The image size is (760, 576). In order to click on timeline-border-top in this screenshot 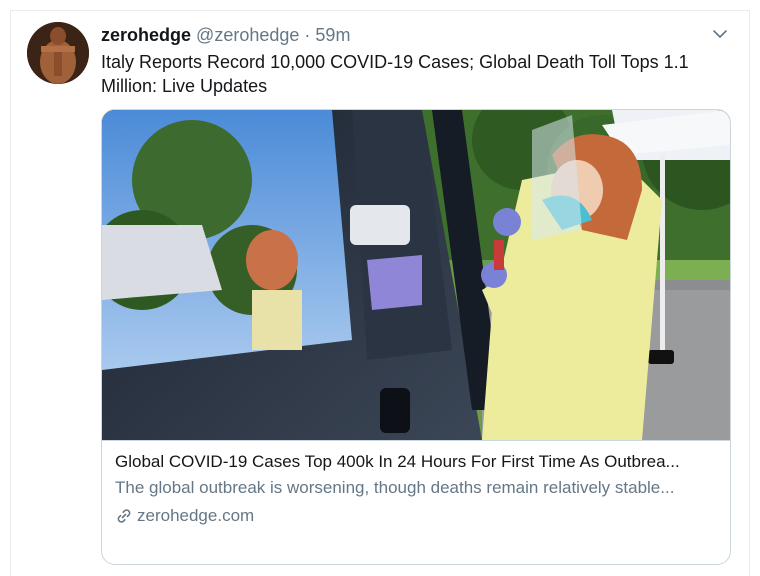, I will do `click(380, 10)`.